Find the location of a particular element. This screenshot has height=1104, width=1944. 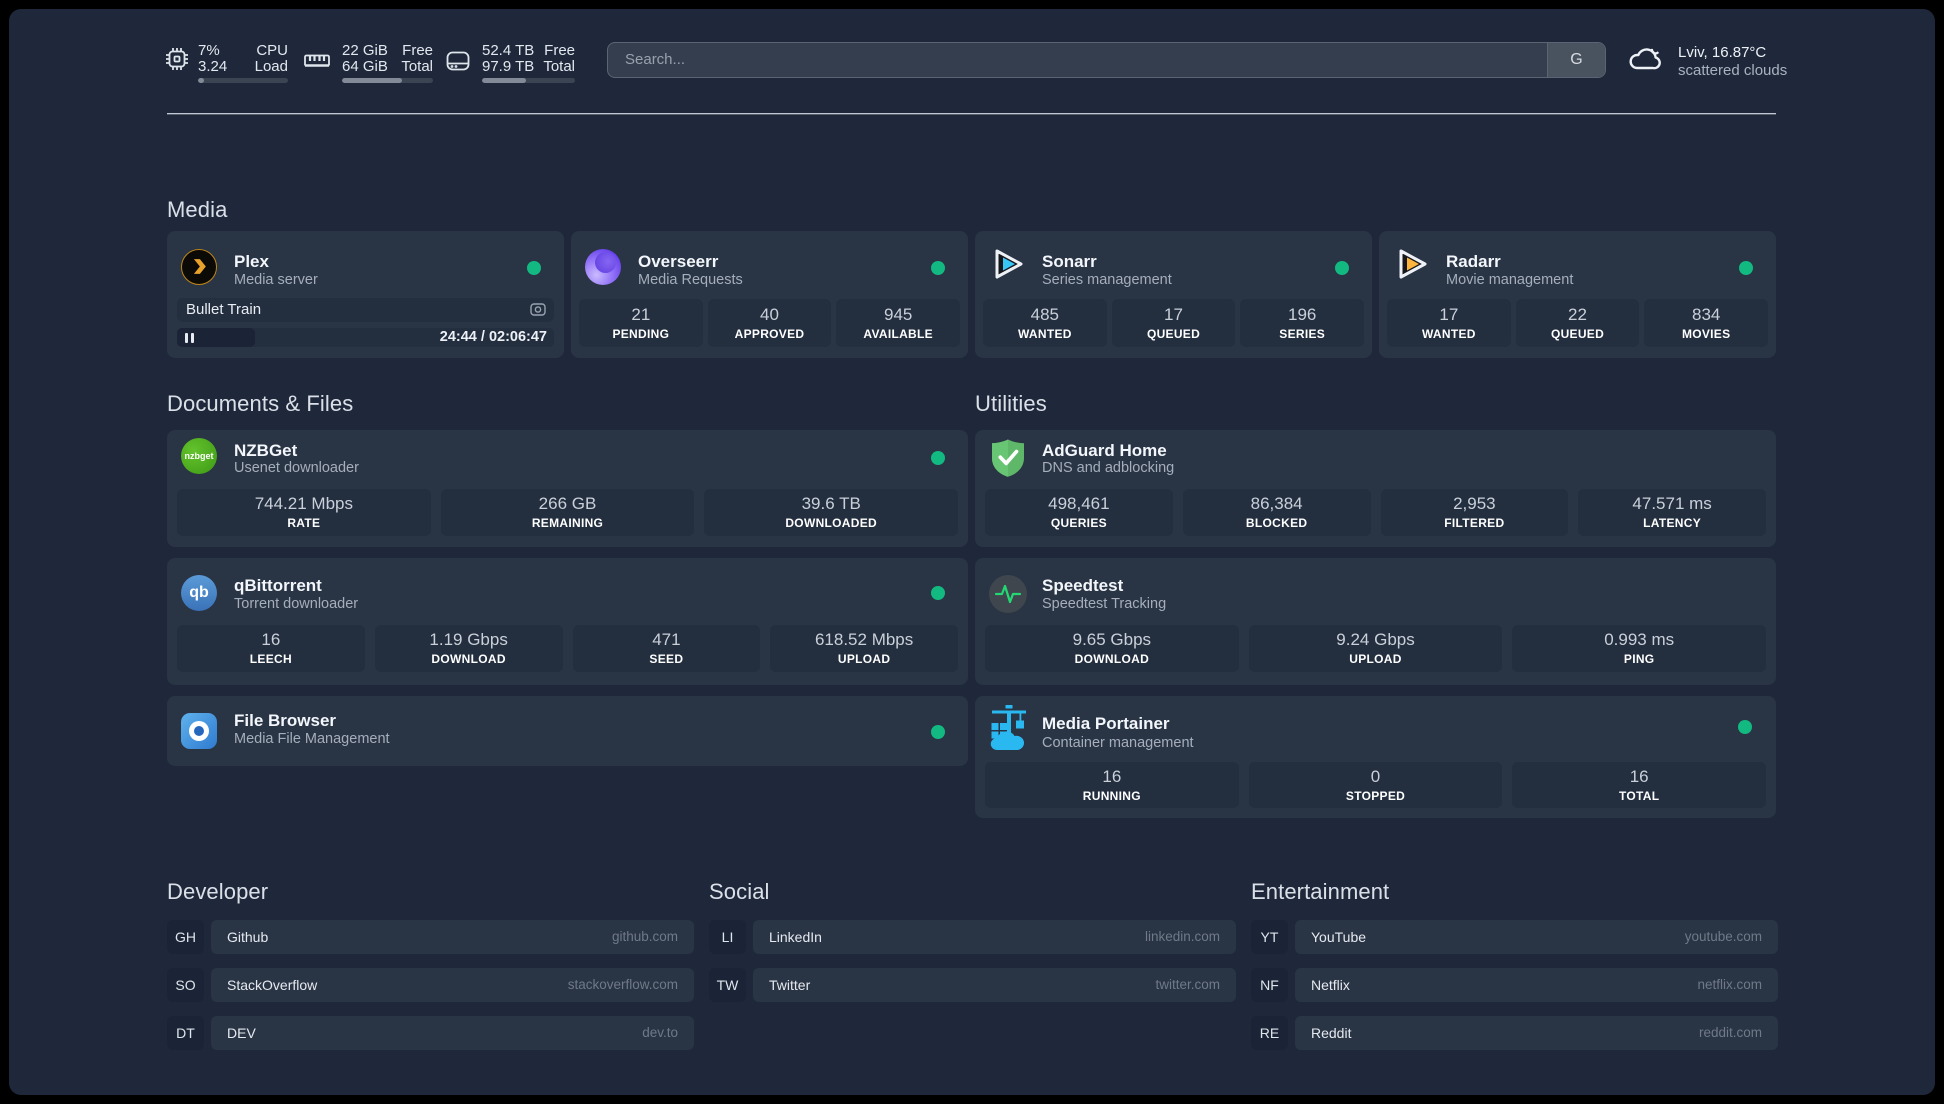

disk-widget: 52.4 TB Free 97.9 TB Total is located at coordinates (528, 63).